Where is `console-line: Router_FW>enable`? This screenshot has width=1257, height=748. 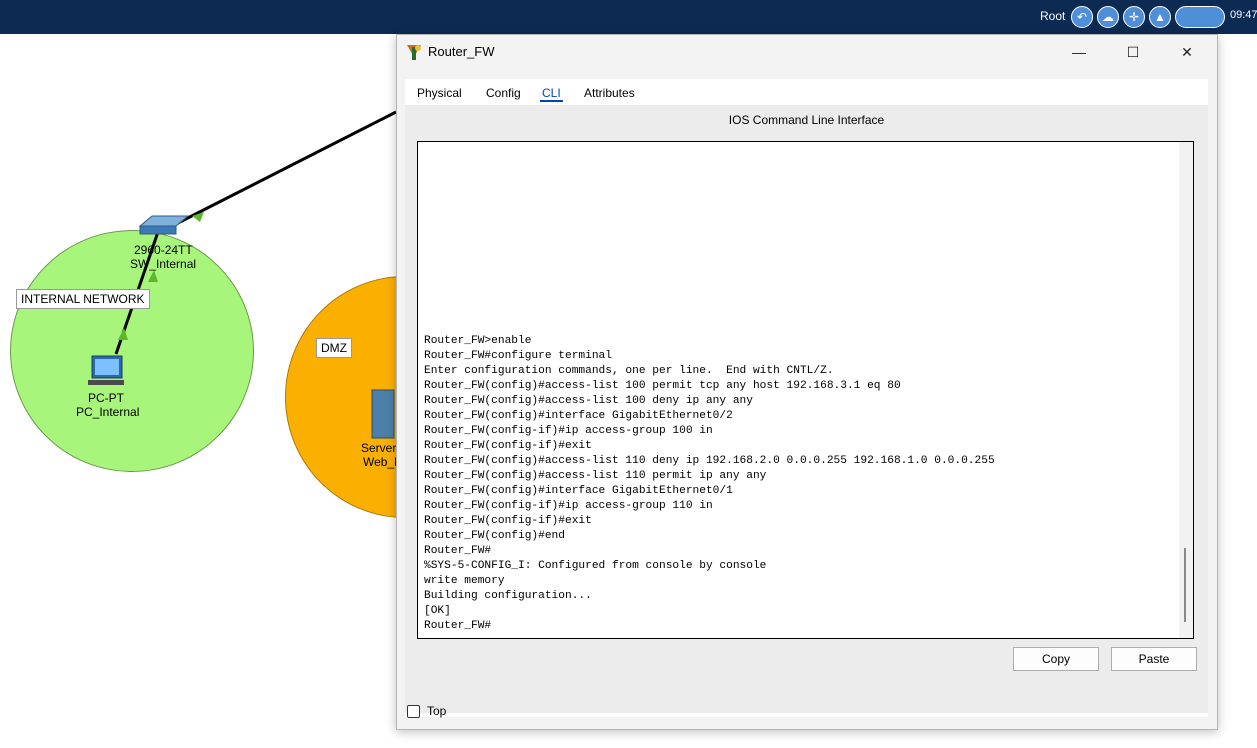
console-line: Router_FW>enable is located at coordinates (478, 341).